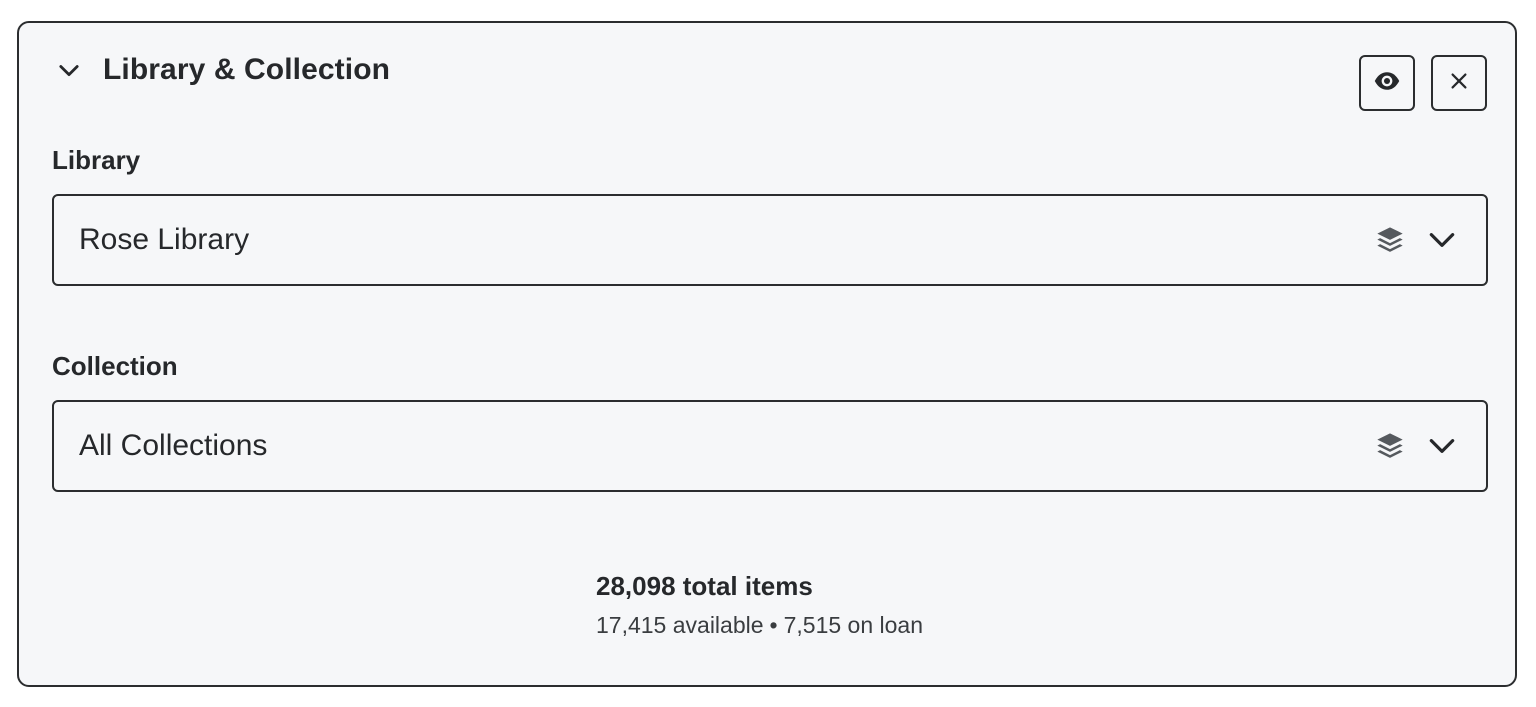 This screenshot has height=707, width=1536. Describe the element at coordinates (853, 625) in the screenshot. I see `on-loan-count: 7,515 on loan` at that location.